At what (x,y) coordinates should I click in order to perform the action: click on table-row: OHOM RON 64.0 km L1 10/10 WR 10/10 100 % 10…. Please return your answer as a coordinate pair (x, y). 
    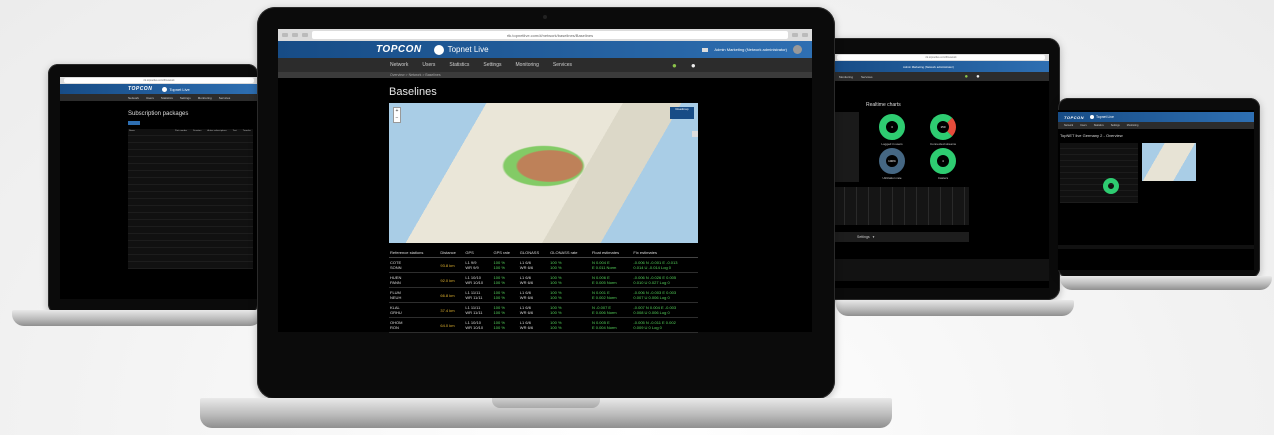
    Looking at the image, I should click on (543, 325).